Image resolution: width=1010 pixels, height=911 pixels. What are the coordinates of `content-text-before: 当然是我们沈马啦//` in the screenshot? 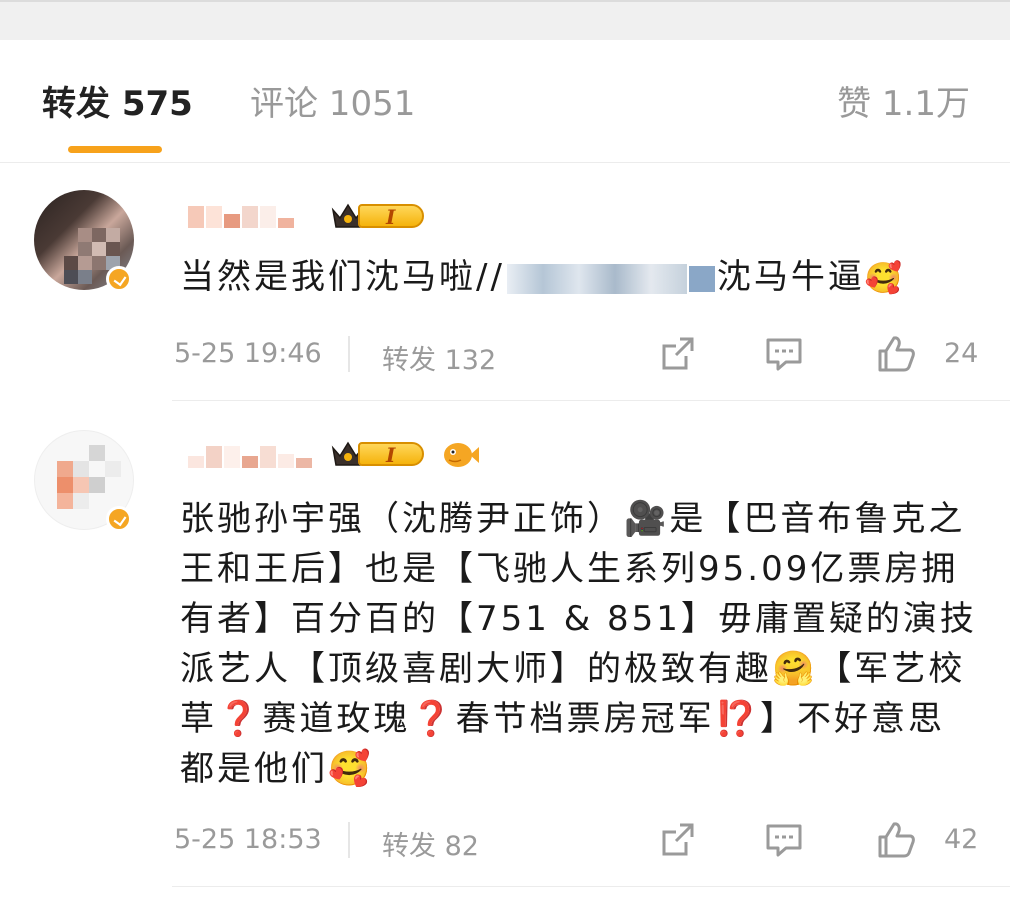 It's located at (342, 277).